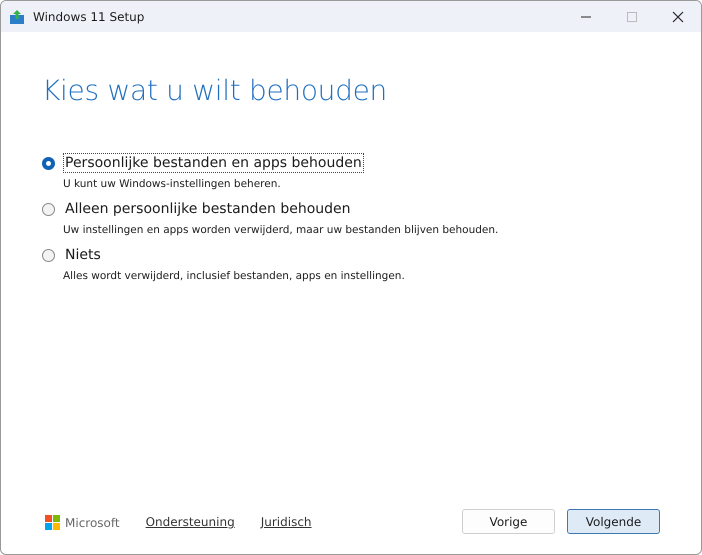 The width and height of the screenshot is (702, 555). What do you see at coordinates (17, 16) in the screenshot?
I see `setup-icon` at bounding box center [17, 16].